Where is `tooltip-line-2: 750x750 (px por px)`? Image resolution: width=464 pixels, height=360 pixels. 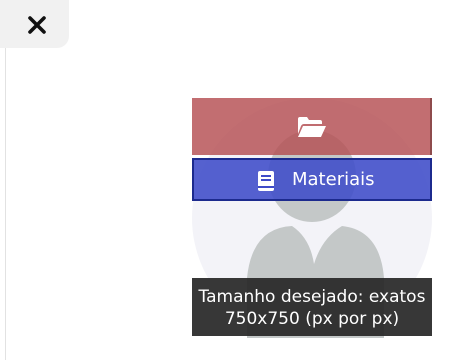
tooltip-line-2: 750x750 (px por px) is located at coordinates (312, 319).